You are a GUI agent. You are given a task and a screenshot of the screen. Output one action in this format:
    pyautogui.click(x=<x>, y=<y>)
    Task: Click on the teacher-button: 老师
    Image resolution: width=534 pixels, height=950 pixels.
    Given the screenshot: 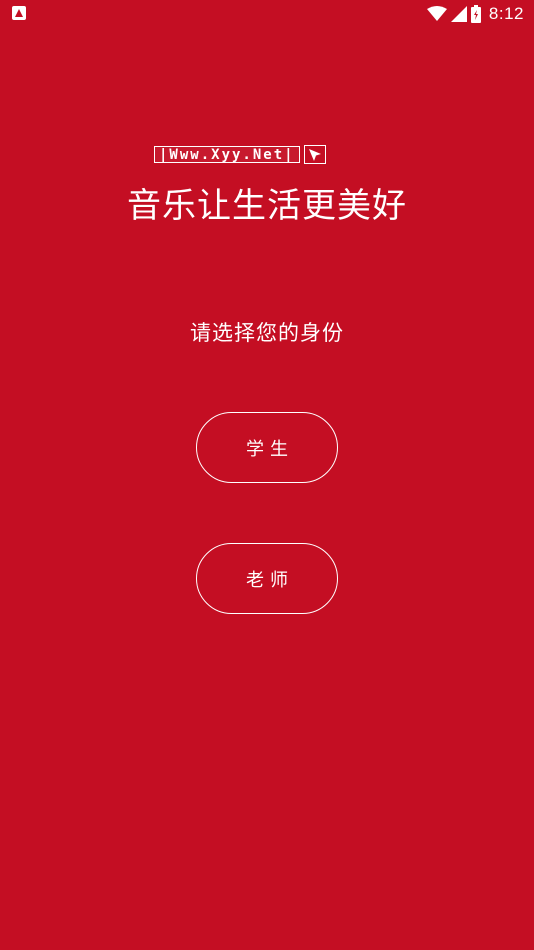 What is the action you would take?
    pyautogui.click(x=267, y=578)
    